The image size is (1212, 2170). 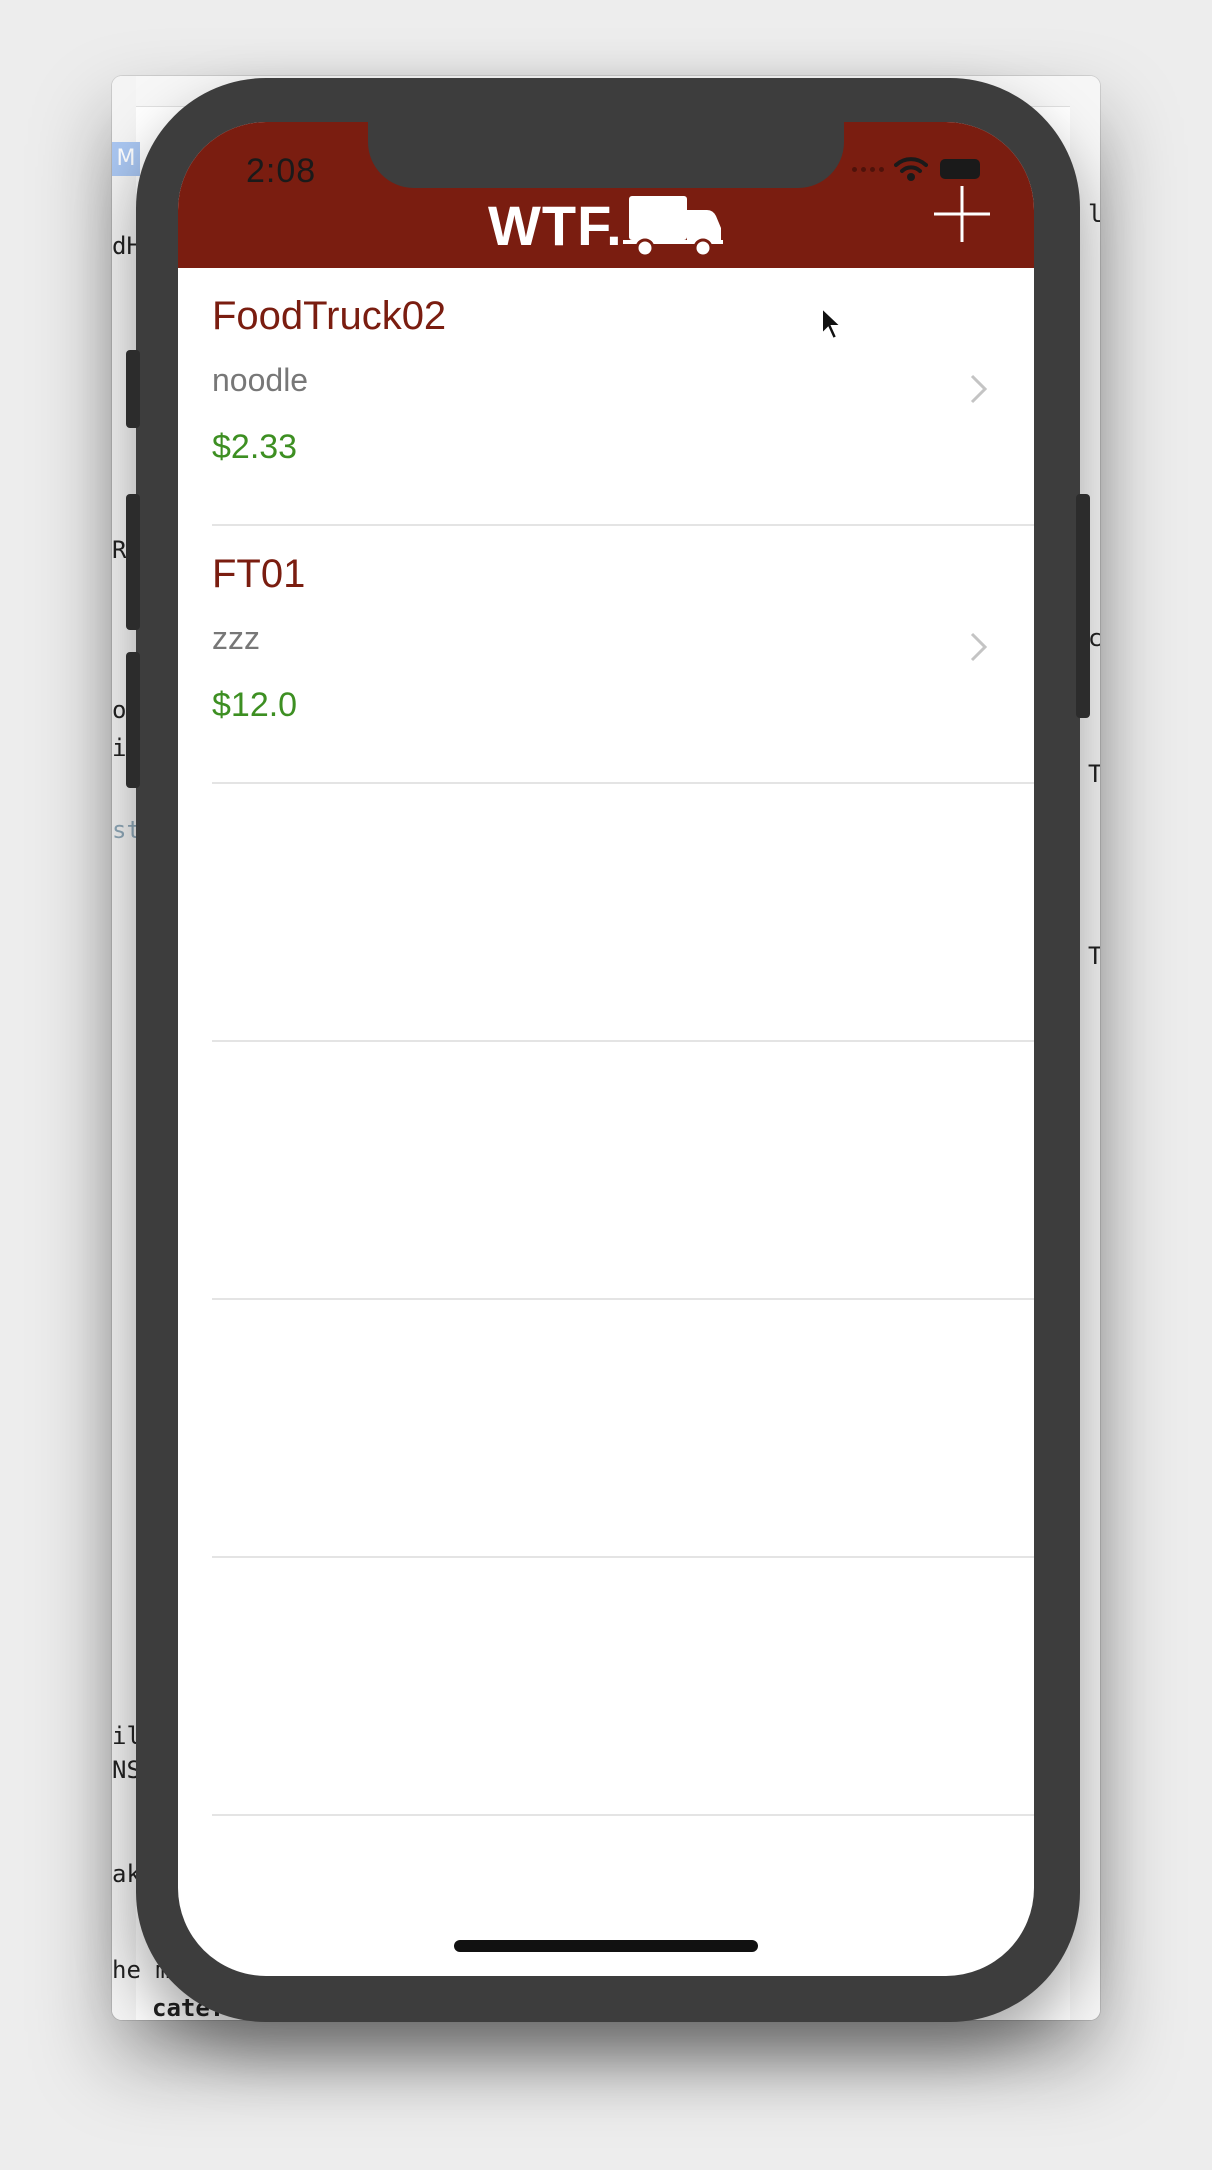 What do you see at coordinates (960, 169) in the screenshot?
I see `battery-icon` at bounding box center [960, 169].